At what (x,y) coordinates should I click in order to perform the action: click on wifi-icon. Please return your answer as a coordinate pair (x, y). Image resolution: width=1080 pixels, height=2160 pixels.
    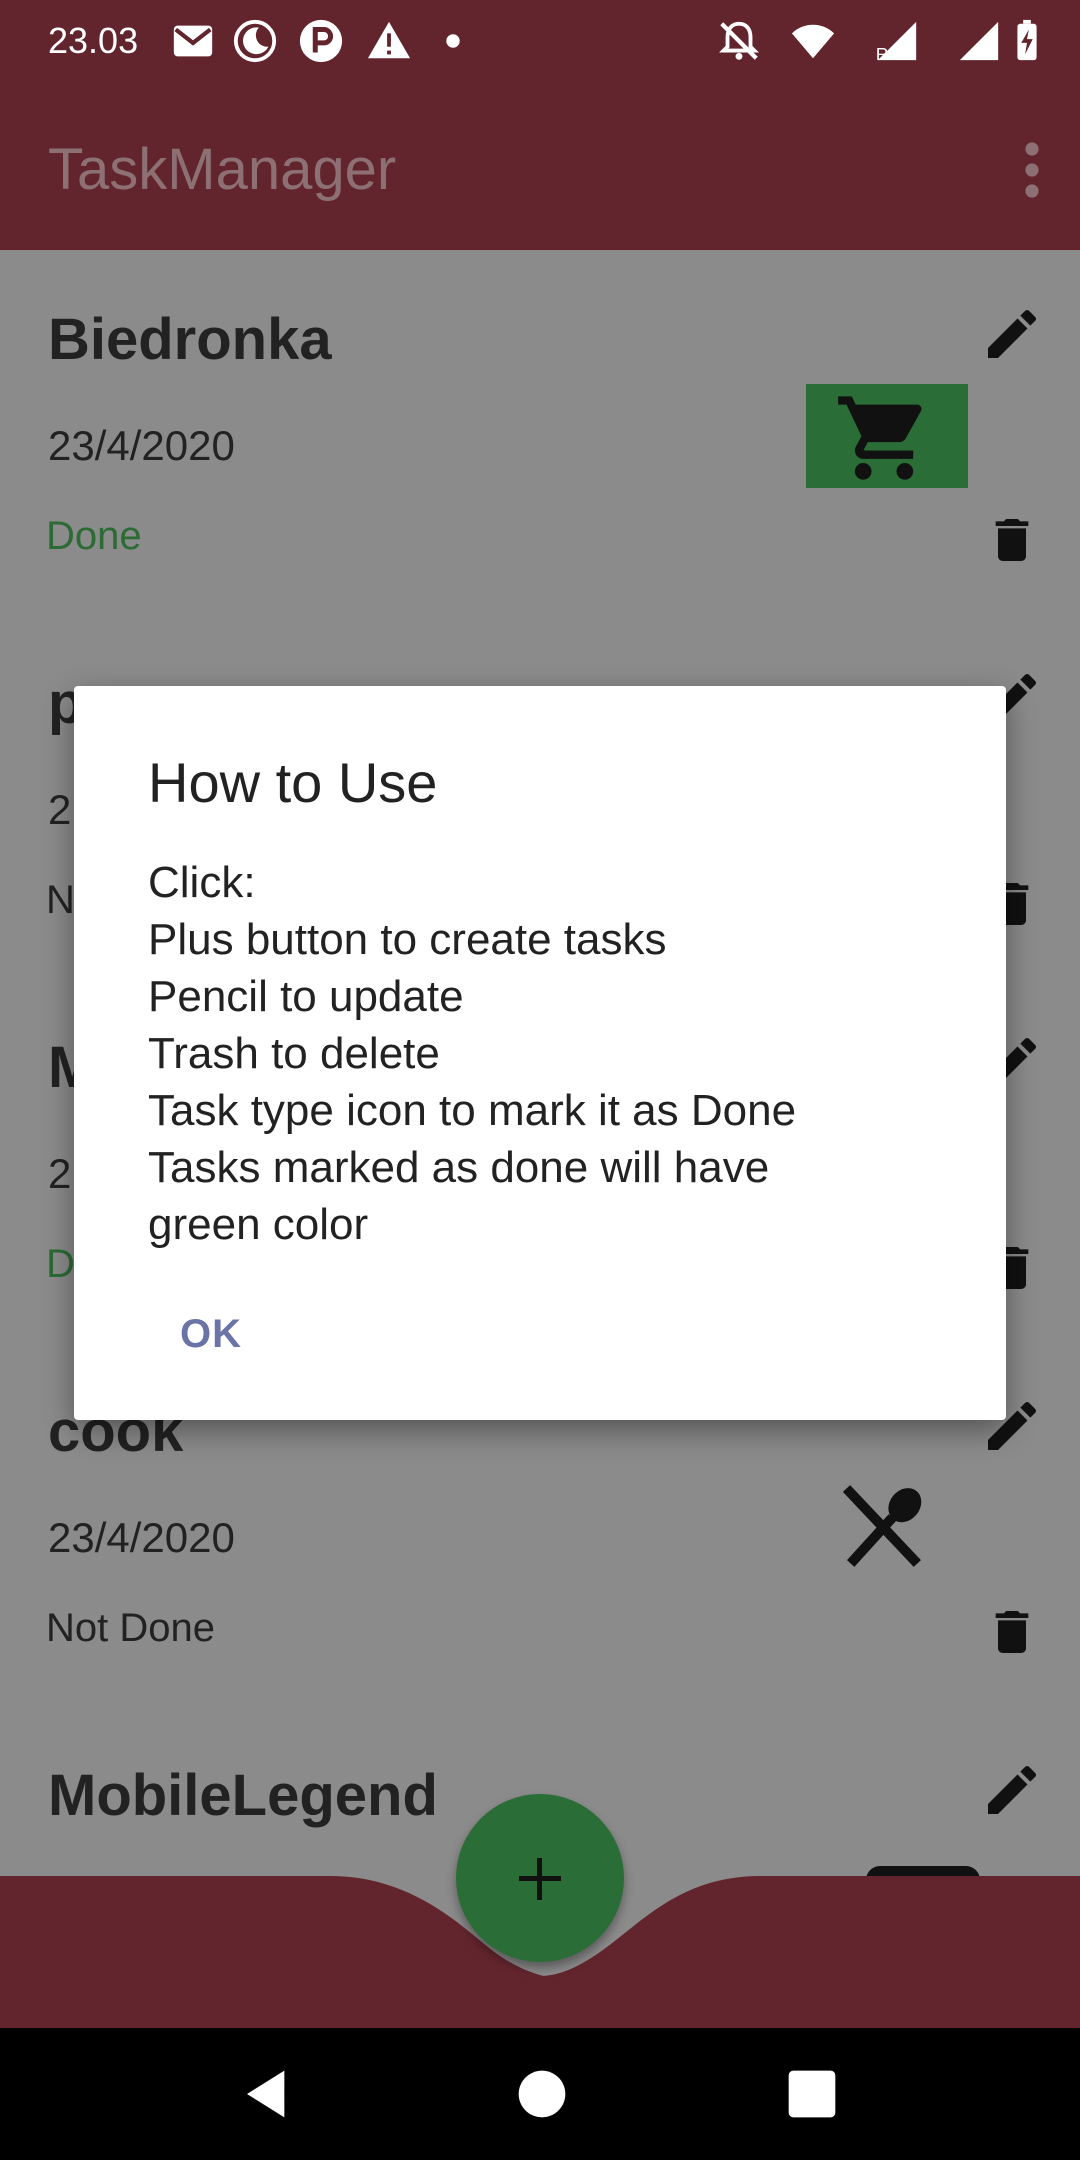
    Looking at the image, I should click on (813, 41).